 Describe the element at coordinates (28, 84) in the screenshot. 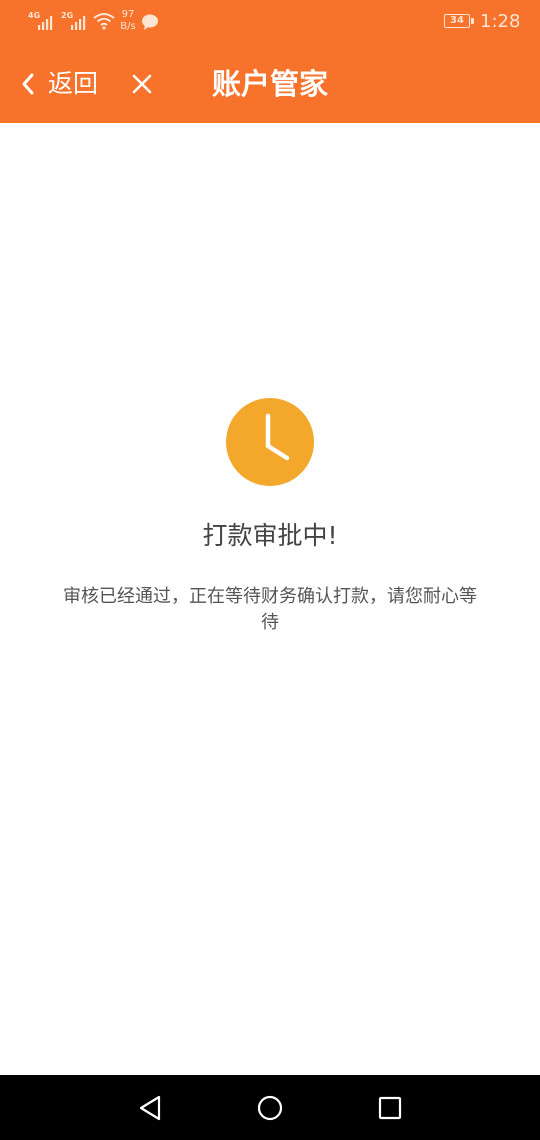

I see `chevron-left-icon` at that location.